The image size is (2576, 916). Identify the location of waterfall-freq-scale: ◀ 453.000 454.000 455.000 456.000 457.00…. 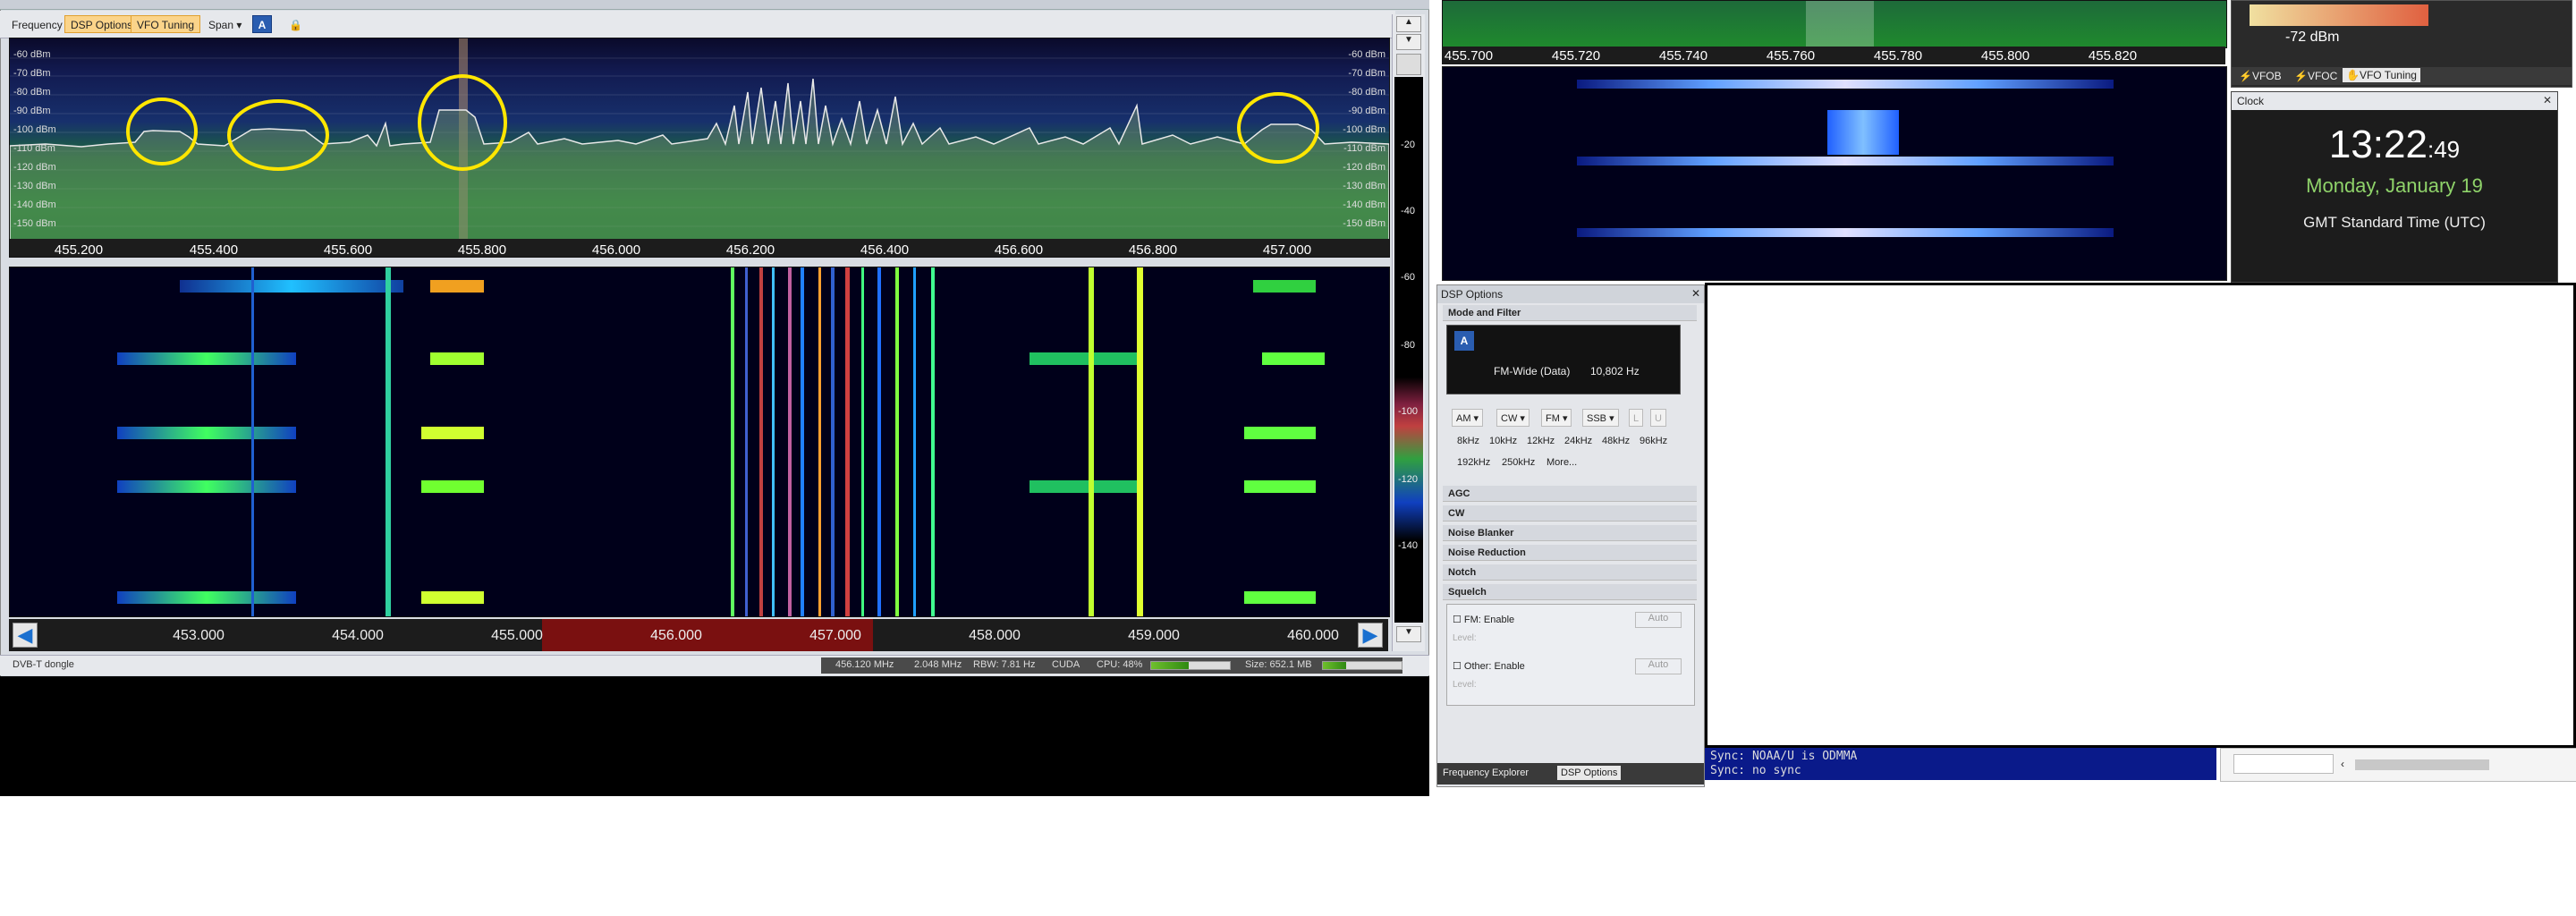
(698, 635).